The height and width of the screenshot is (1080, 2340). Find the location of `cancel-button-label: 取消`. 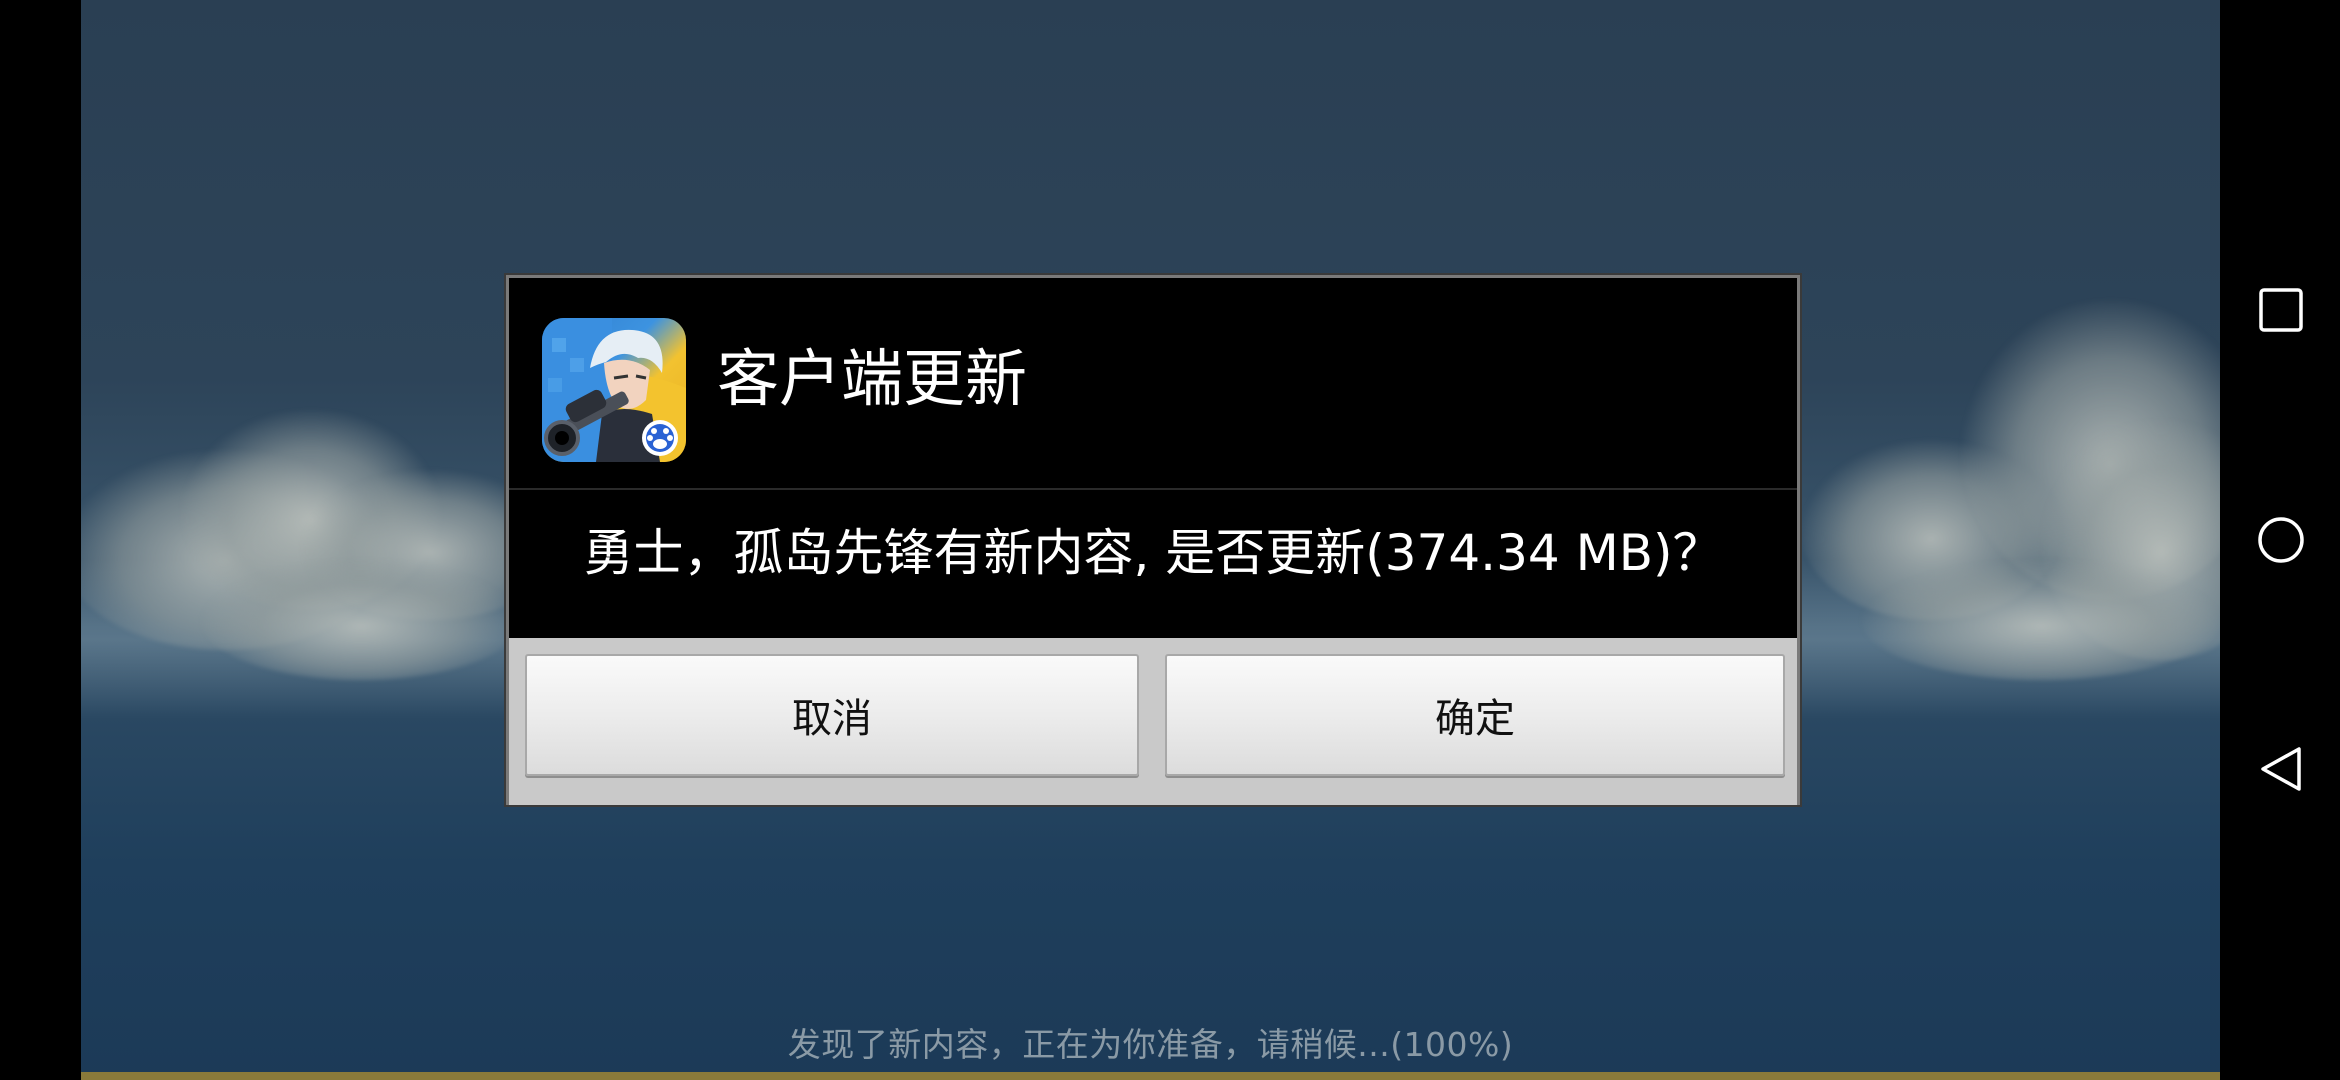

cancel-button-label: 取消 is located at coordinates (832, 719).